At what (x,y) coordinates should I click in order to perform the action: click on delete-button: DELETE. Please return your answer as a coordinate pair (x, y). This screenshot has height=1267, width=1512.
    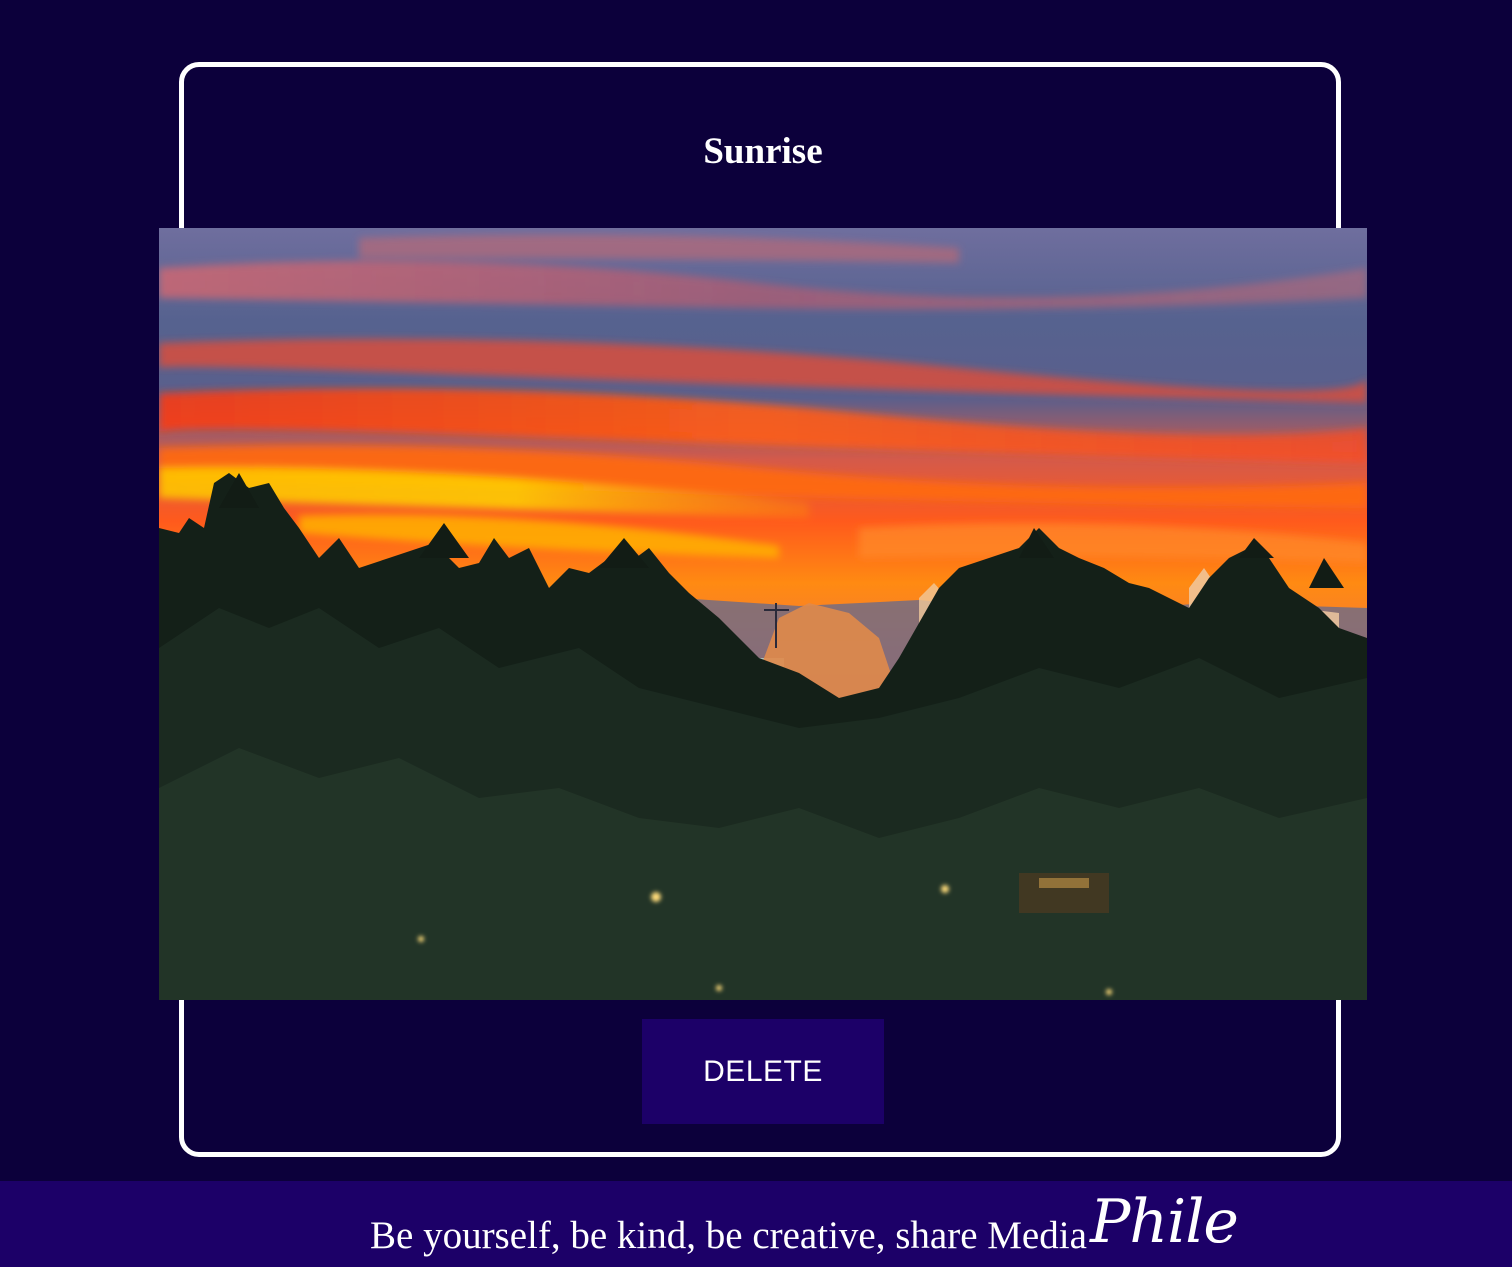
    Looking at the image, I should click on (763, 1071).